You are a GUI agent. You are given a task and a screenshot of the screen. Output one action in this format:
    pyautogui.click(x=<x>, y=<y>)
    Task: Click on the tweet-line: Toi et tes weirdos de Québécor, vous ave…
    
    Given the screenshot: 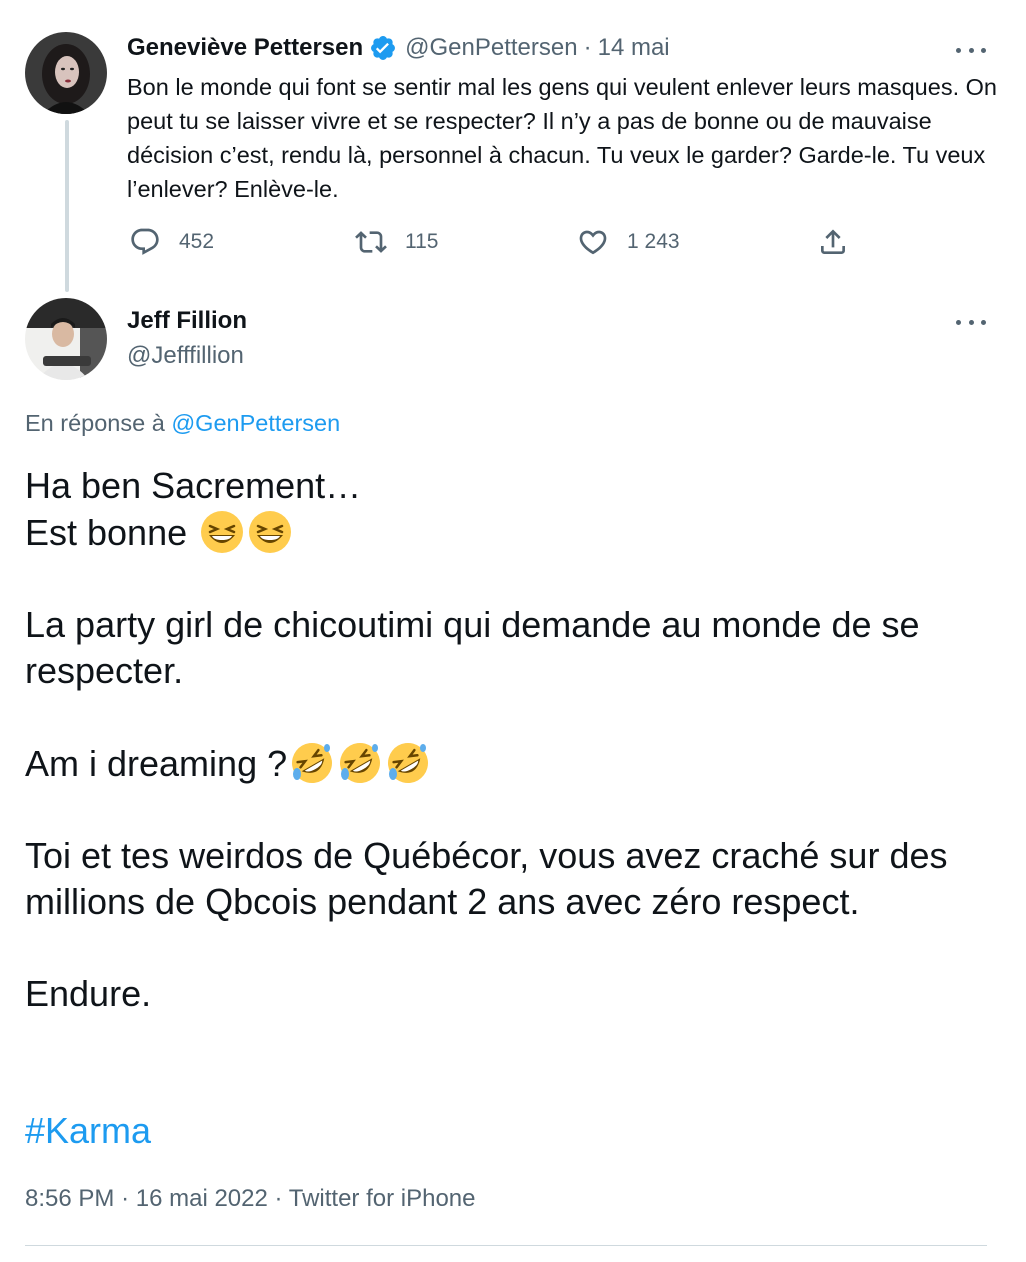 What is the action you would take?
    pyautogui.click(x=486, y=878)
    